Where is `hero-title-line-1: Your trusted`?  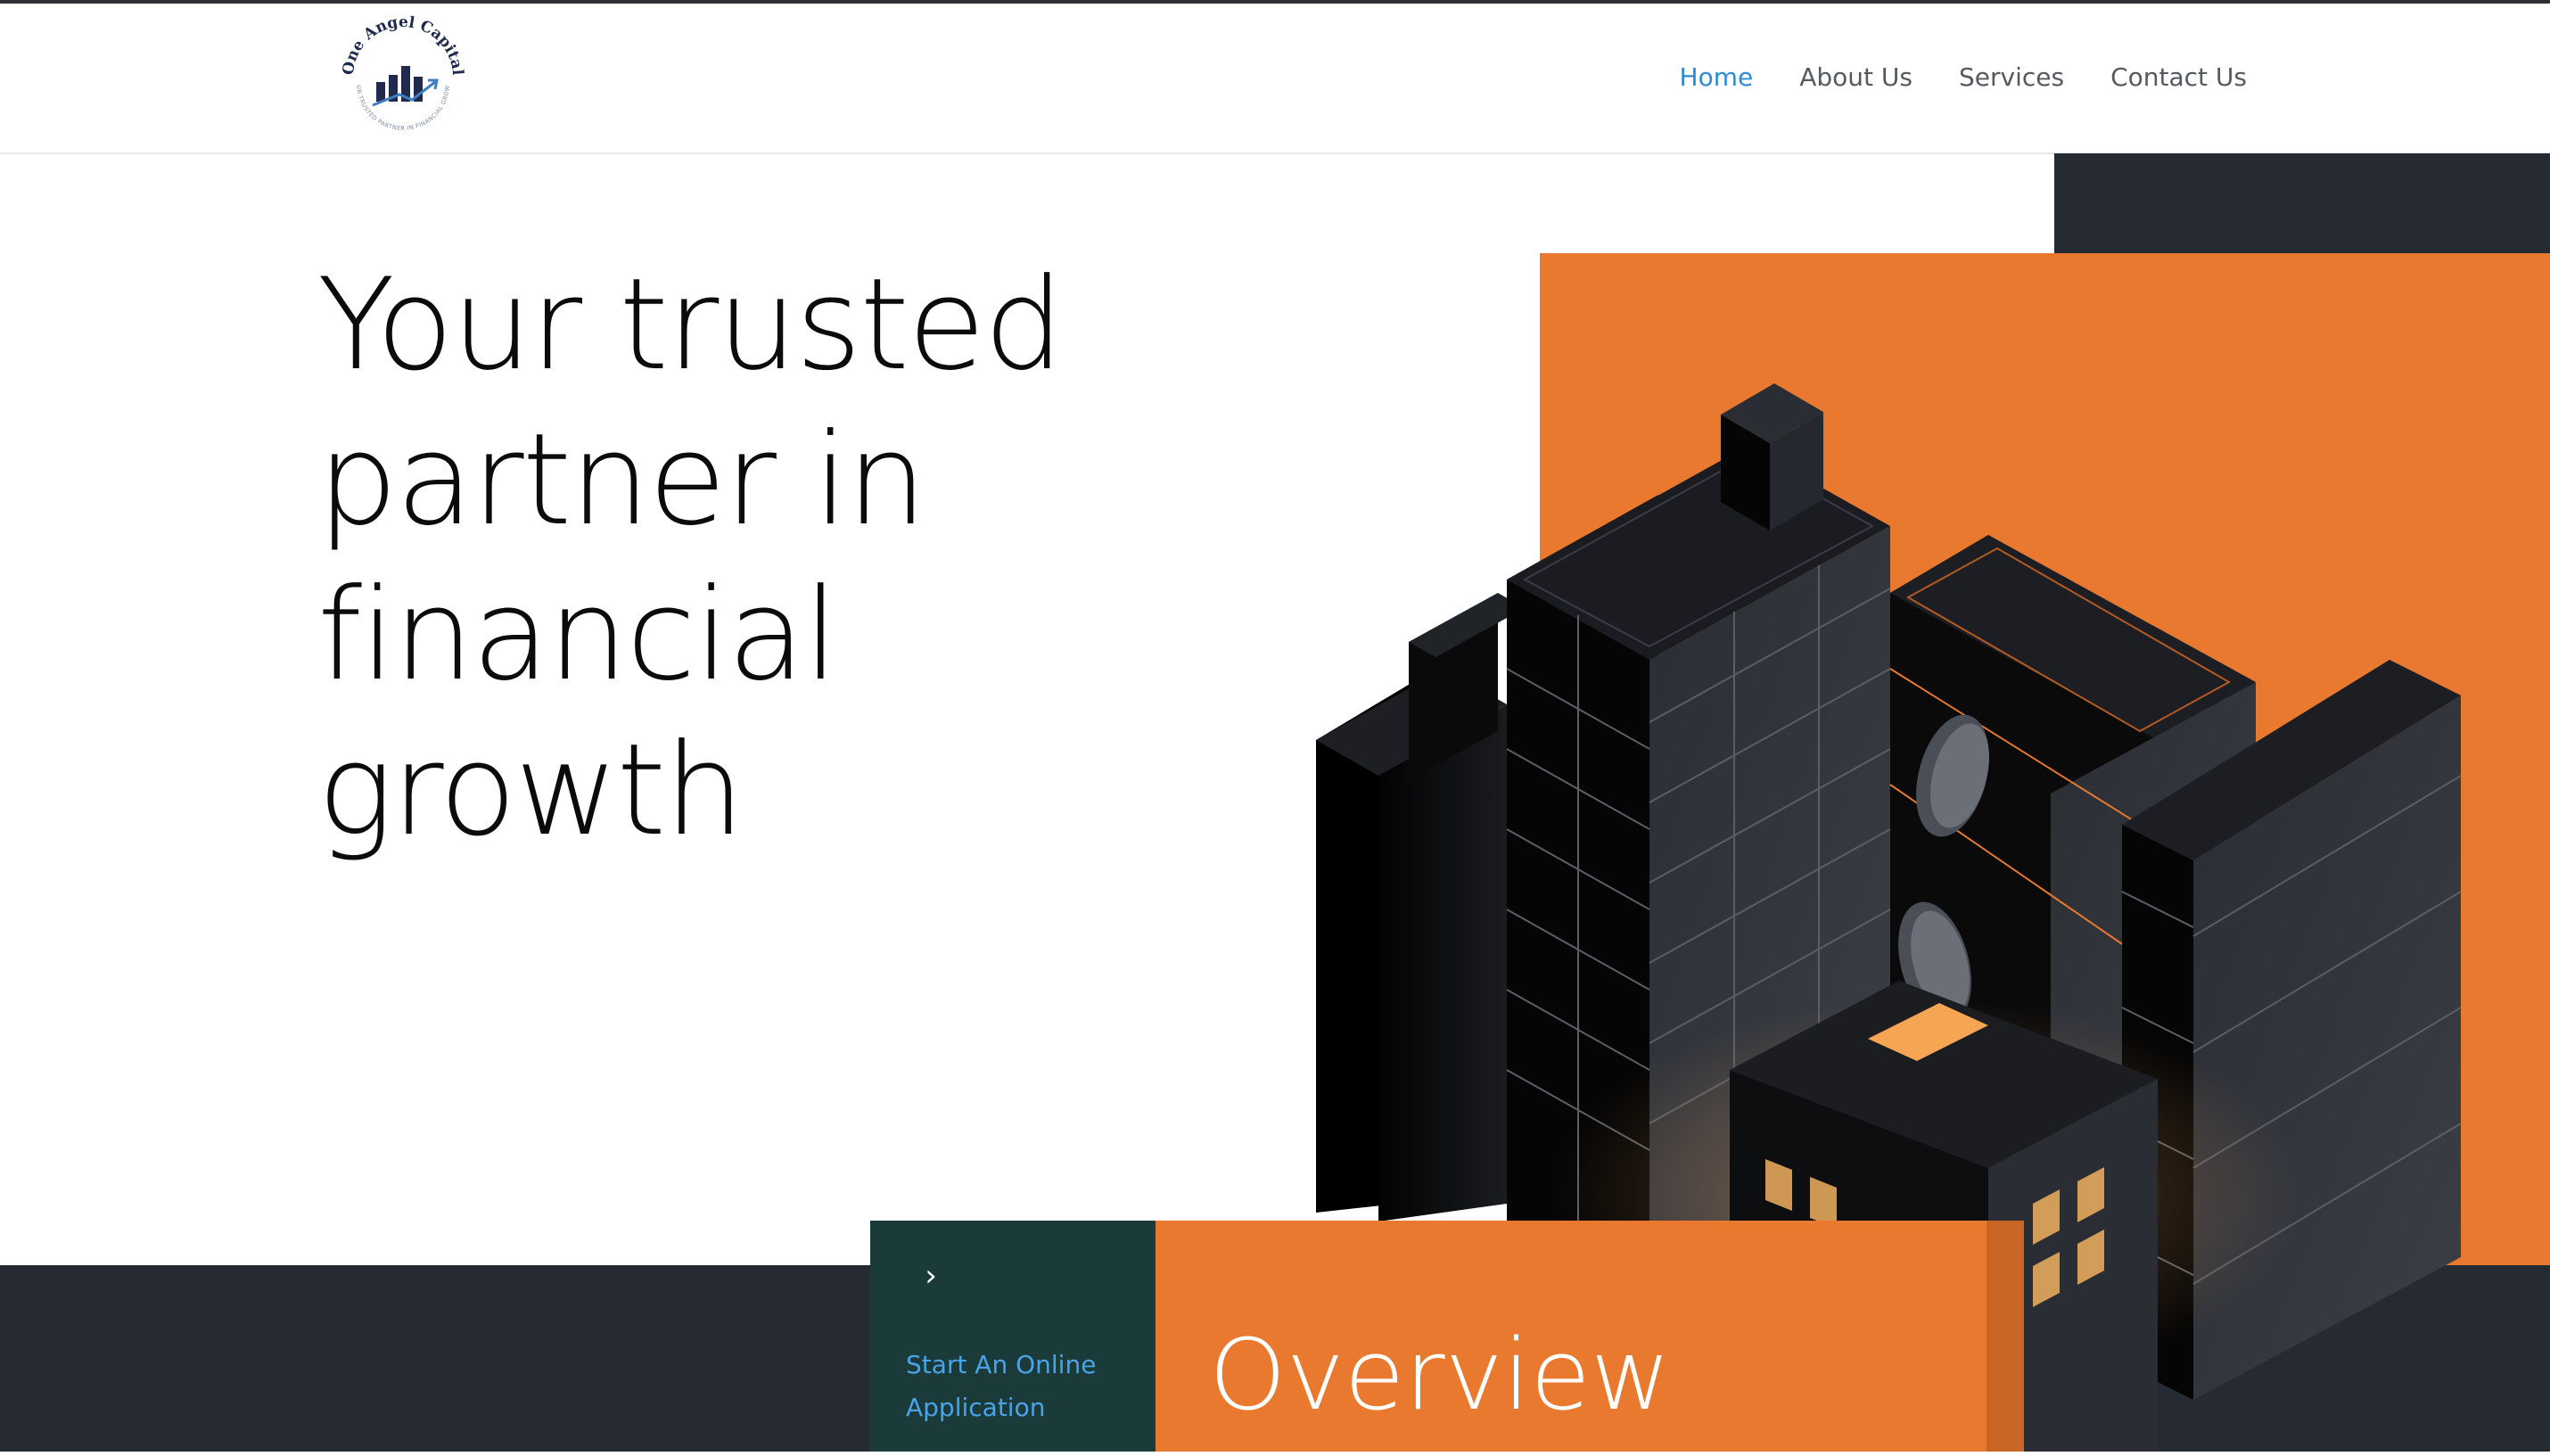 hero-title-line-1: Your trusted is located at coordinates (691, 325).